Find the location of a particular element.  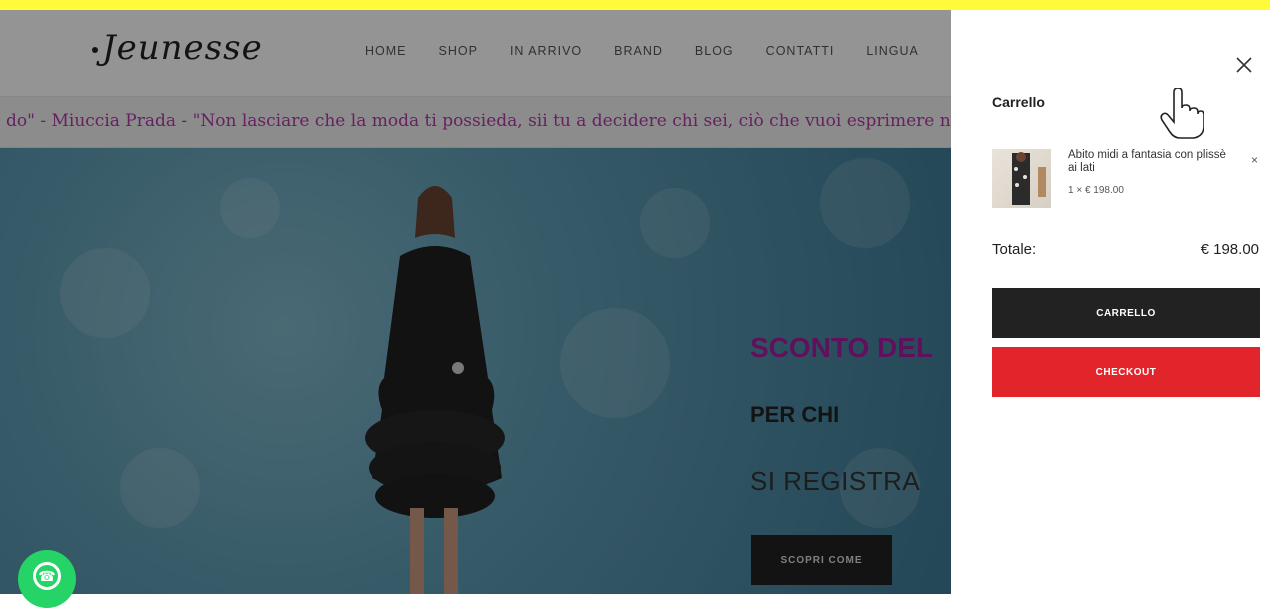

whatsapp-button: ☎ is located at coordinates (47, 579).